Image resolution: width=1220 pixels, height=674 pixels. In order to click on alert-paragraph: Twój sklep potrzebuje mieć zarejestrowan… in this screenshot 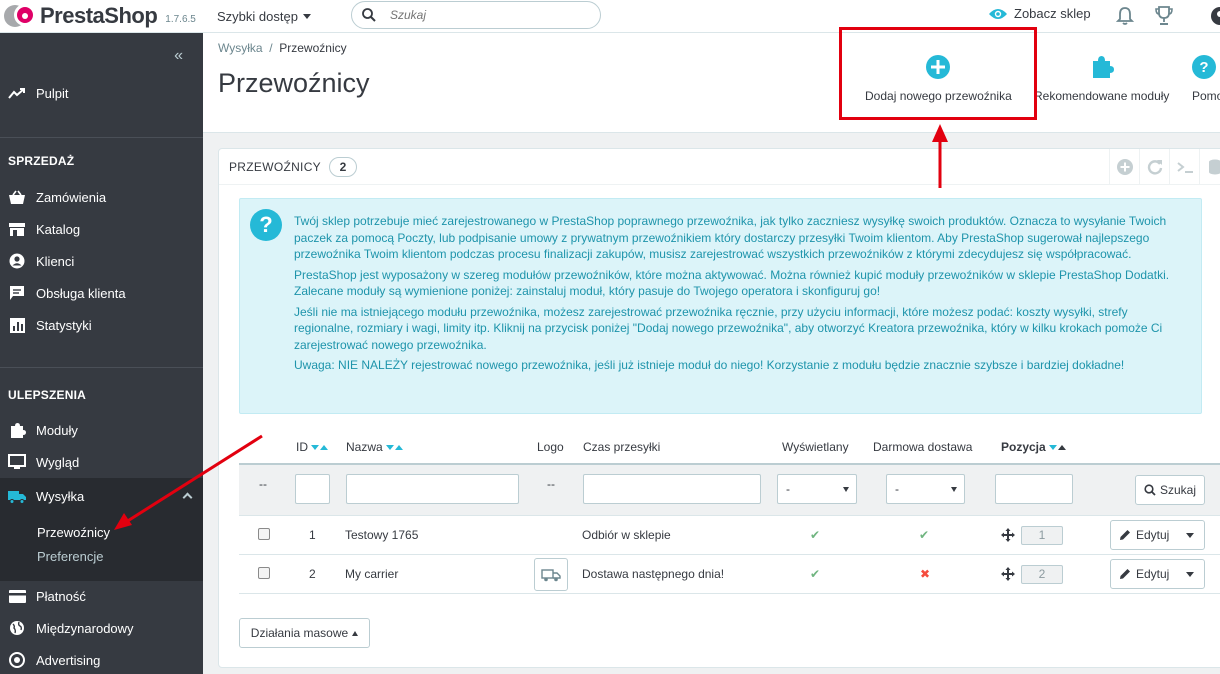, I will do `click(730, 237)`.